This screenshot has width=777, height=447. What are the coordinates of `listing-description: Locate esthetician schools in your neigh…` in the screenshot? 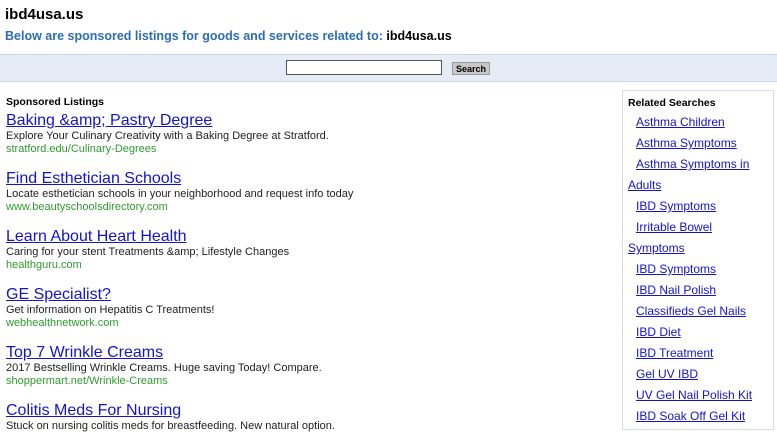 It's located at (180, 194).